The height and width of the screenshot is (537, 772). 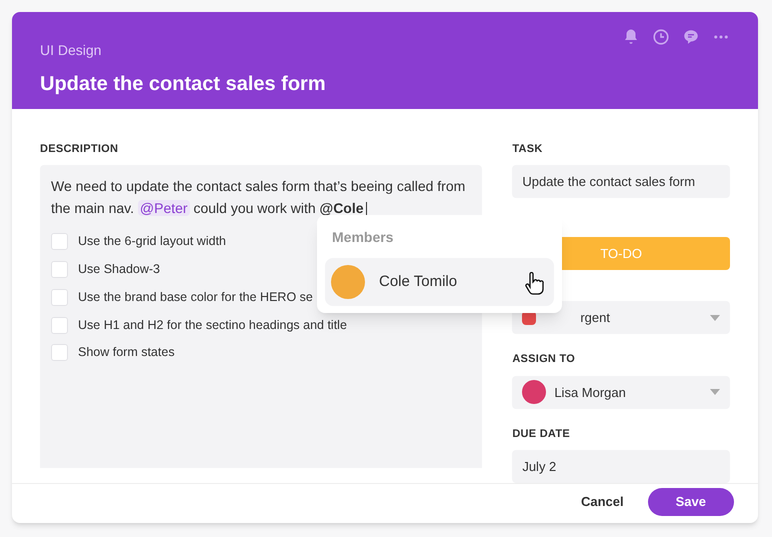 What do you see at coordinates (661, 37) in the screenshot?
I see `clock-icon` at bounding box center [661, 37].